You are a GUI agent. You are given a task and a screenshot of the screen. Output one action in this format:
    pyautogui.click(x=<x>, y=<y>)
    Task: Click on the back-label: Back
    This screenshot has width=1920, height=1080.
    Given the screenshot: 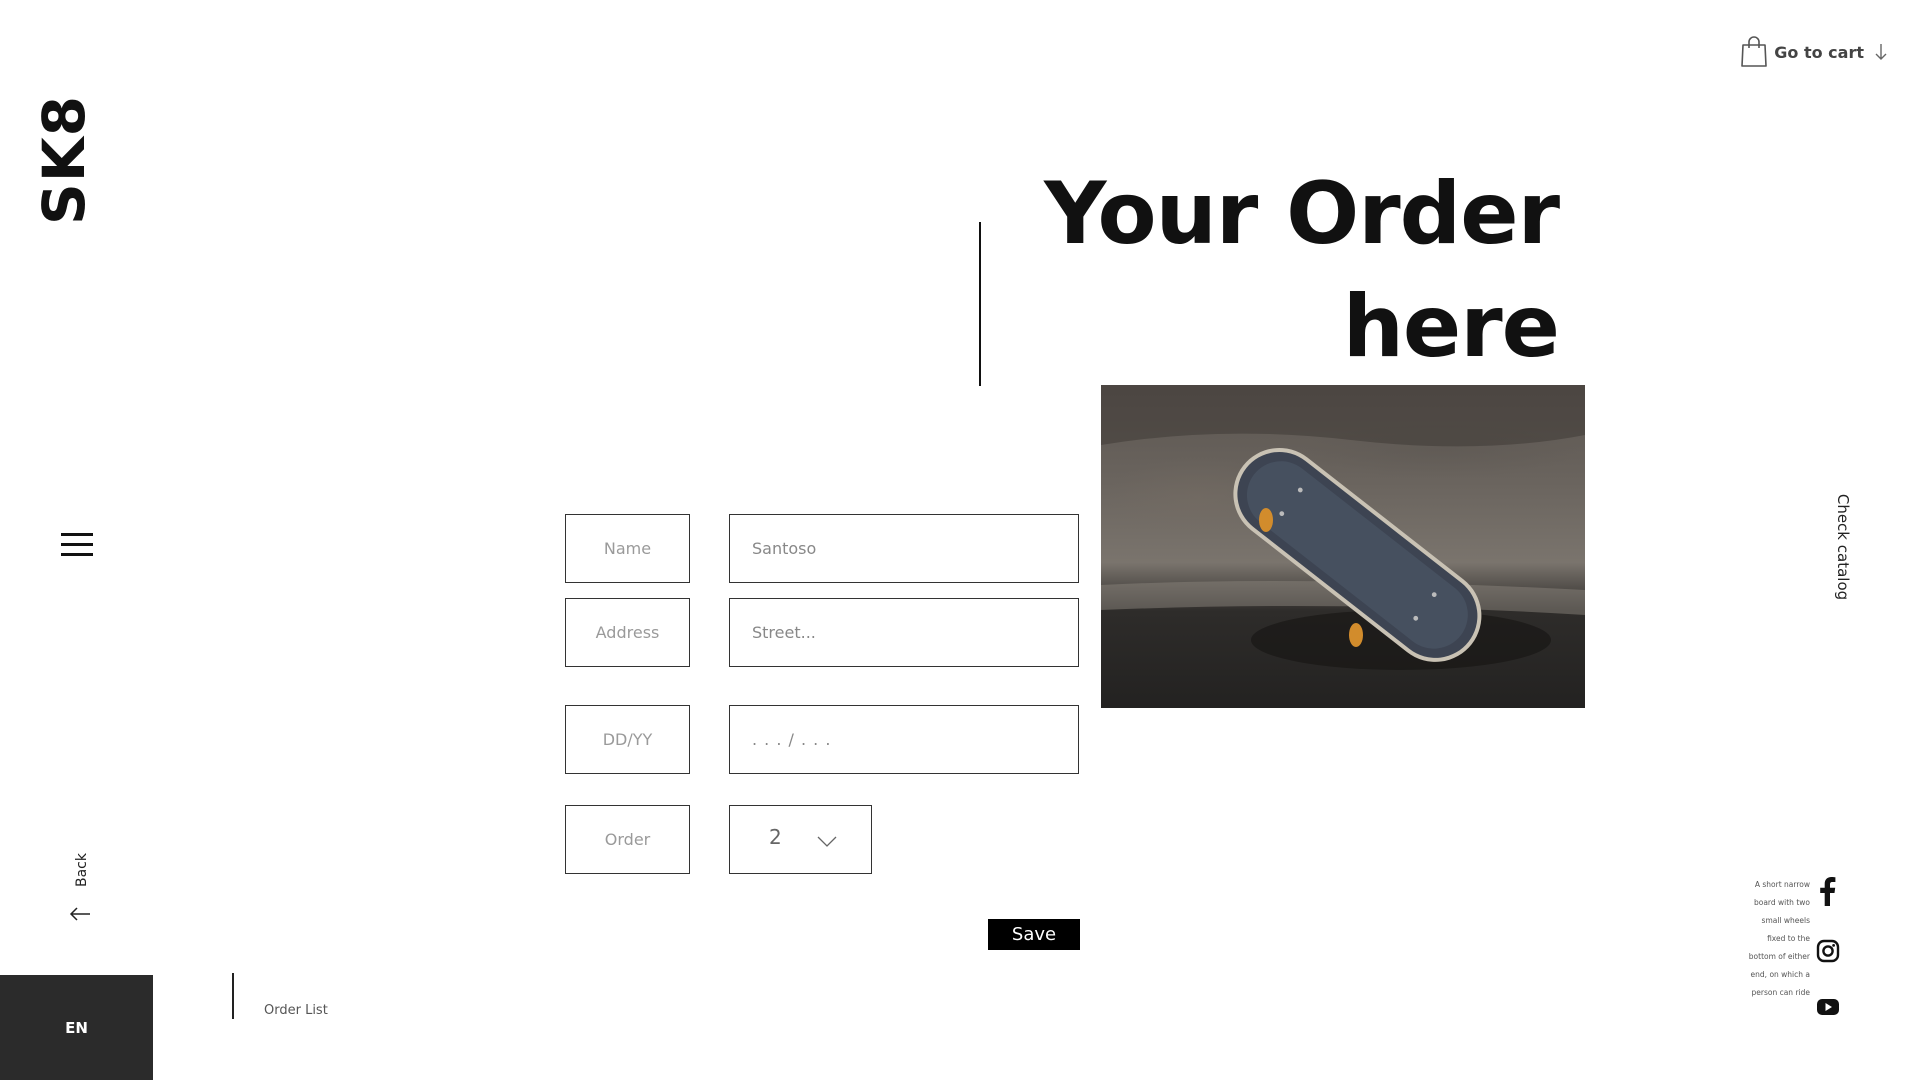 What is the action you would take?
    pyautogui.click(x=82, y=870)
    